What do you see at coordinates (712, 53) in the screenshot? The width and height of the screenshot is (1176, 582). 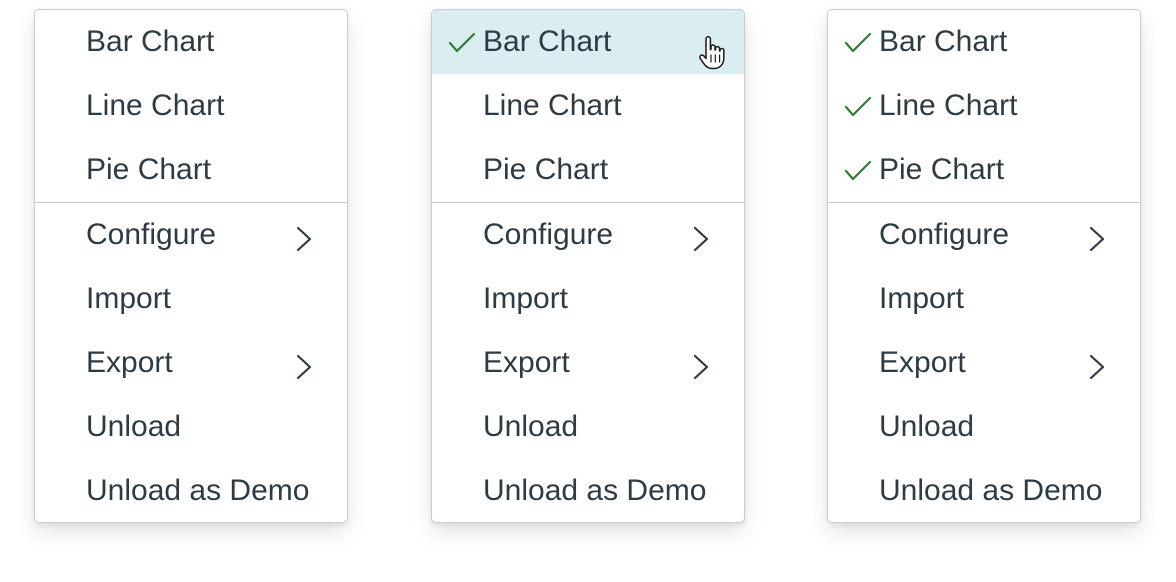 I see `hand-pointer-cursor-icon` at bounding box center [712, 53].